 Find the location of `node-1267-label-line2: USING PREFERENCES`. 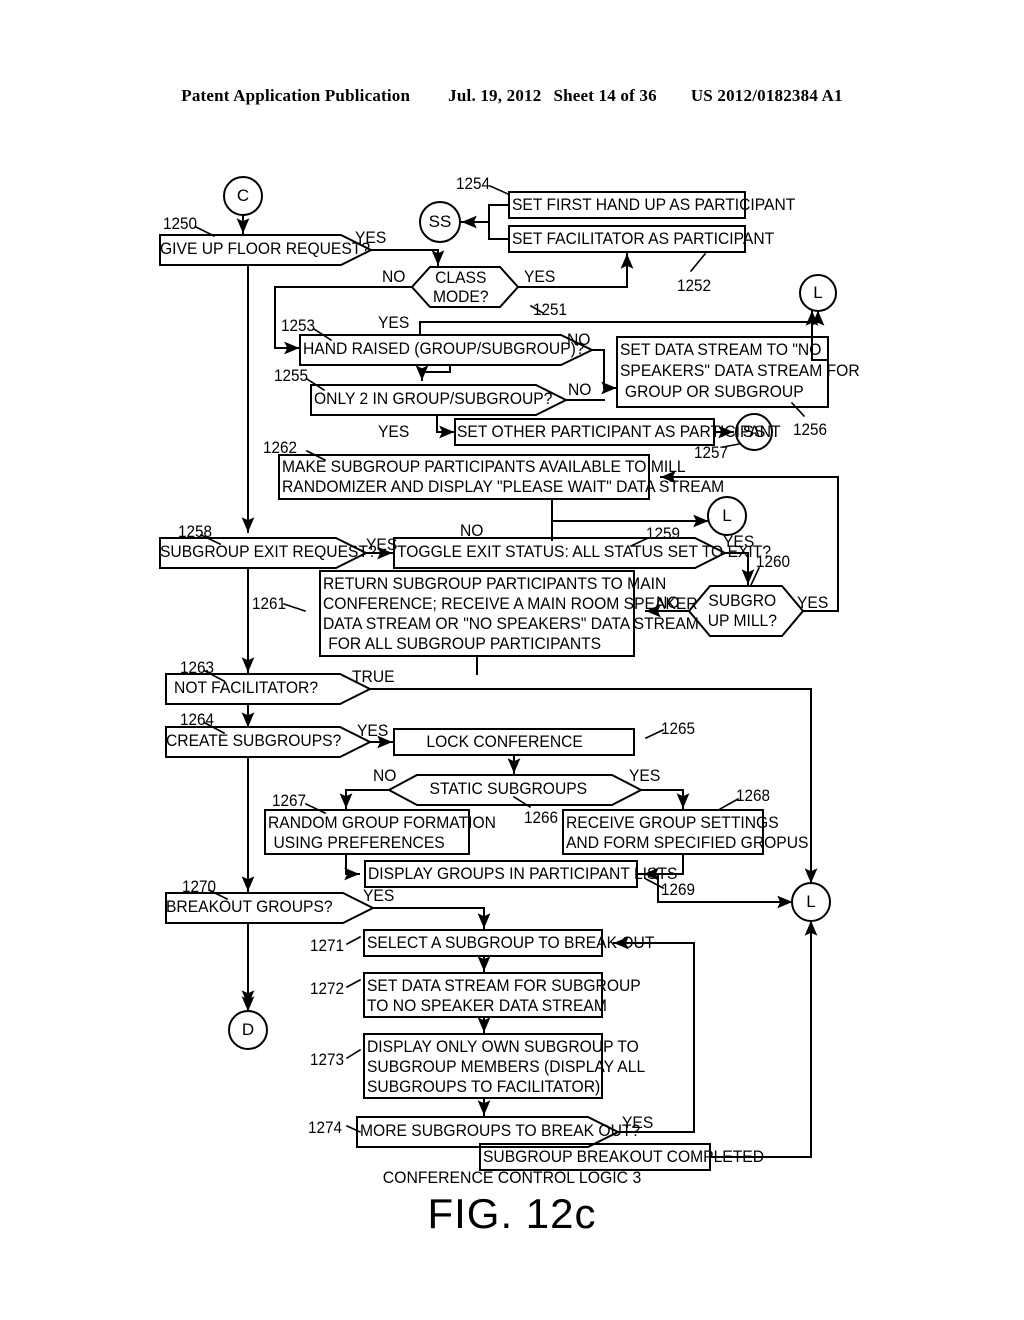

node-1267-label-line2: USING PREFERENCES is located at coordinates (359, 842).